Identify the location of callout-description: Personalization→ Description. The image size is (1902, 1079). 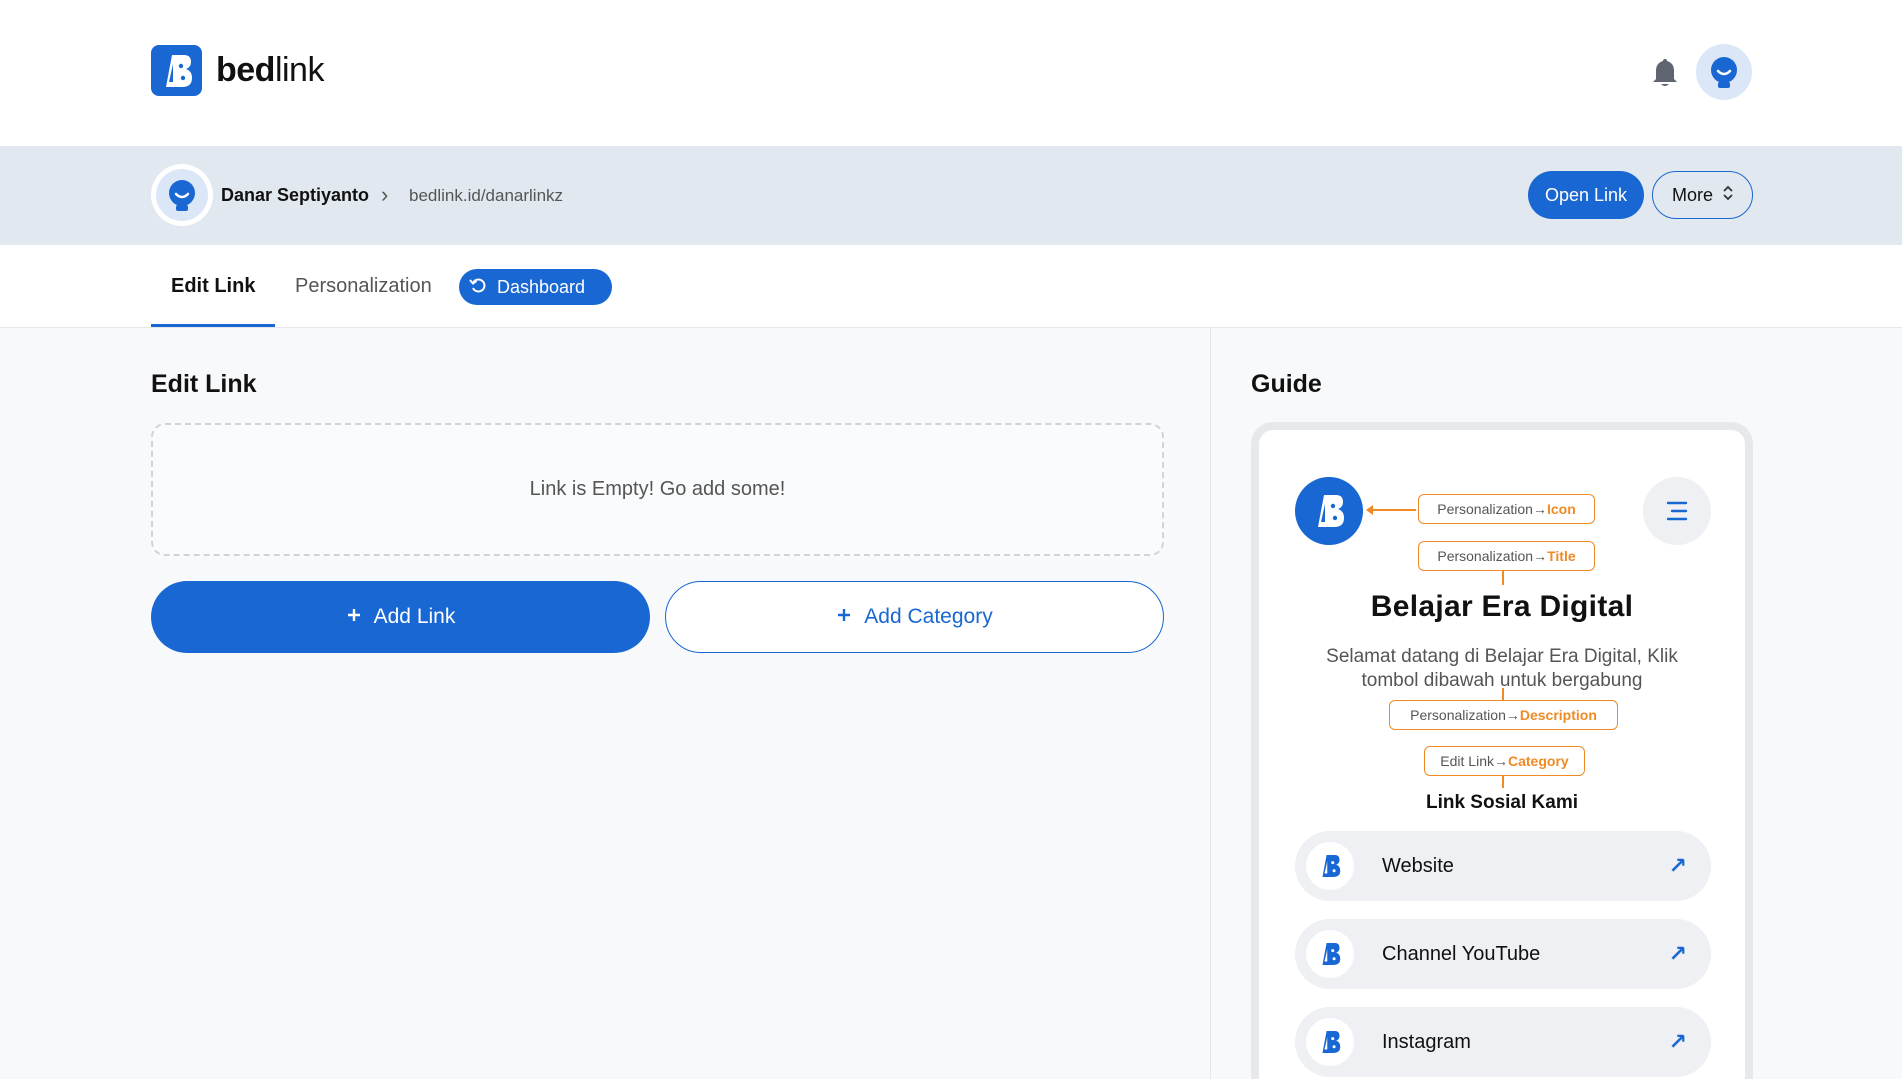
(1503, 715).